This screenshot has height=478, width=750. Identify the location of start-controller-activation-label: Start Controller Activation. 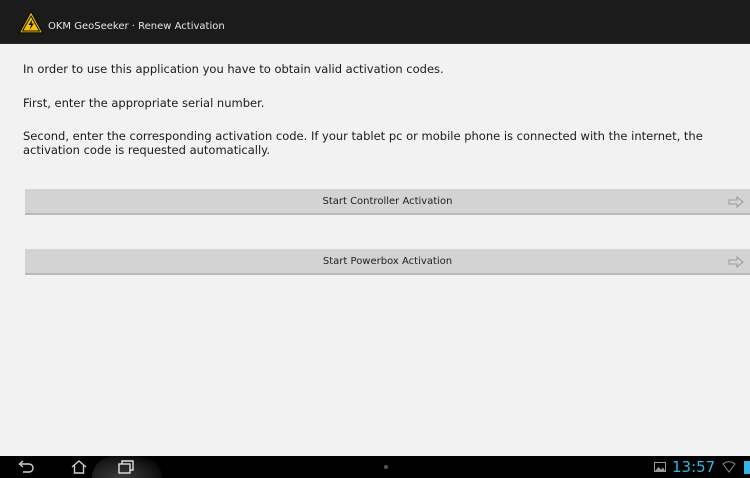
(387, 201).